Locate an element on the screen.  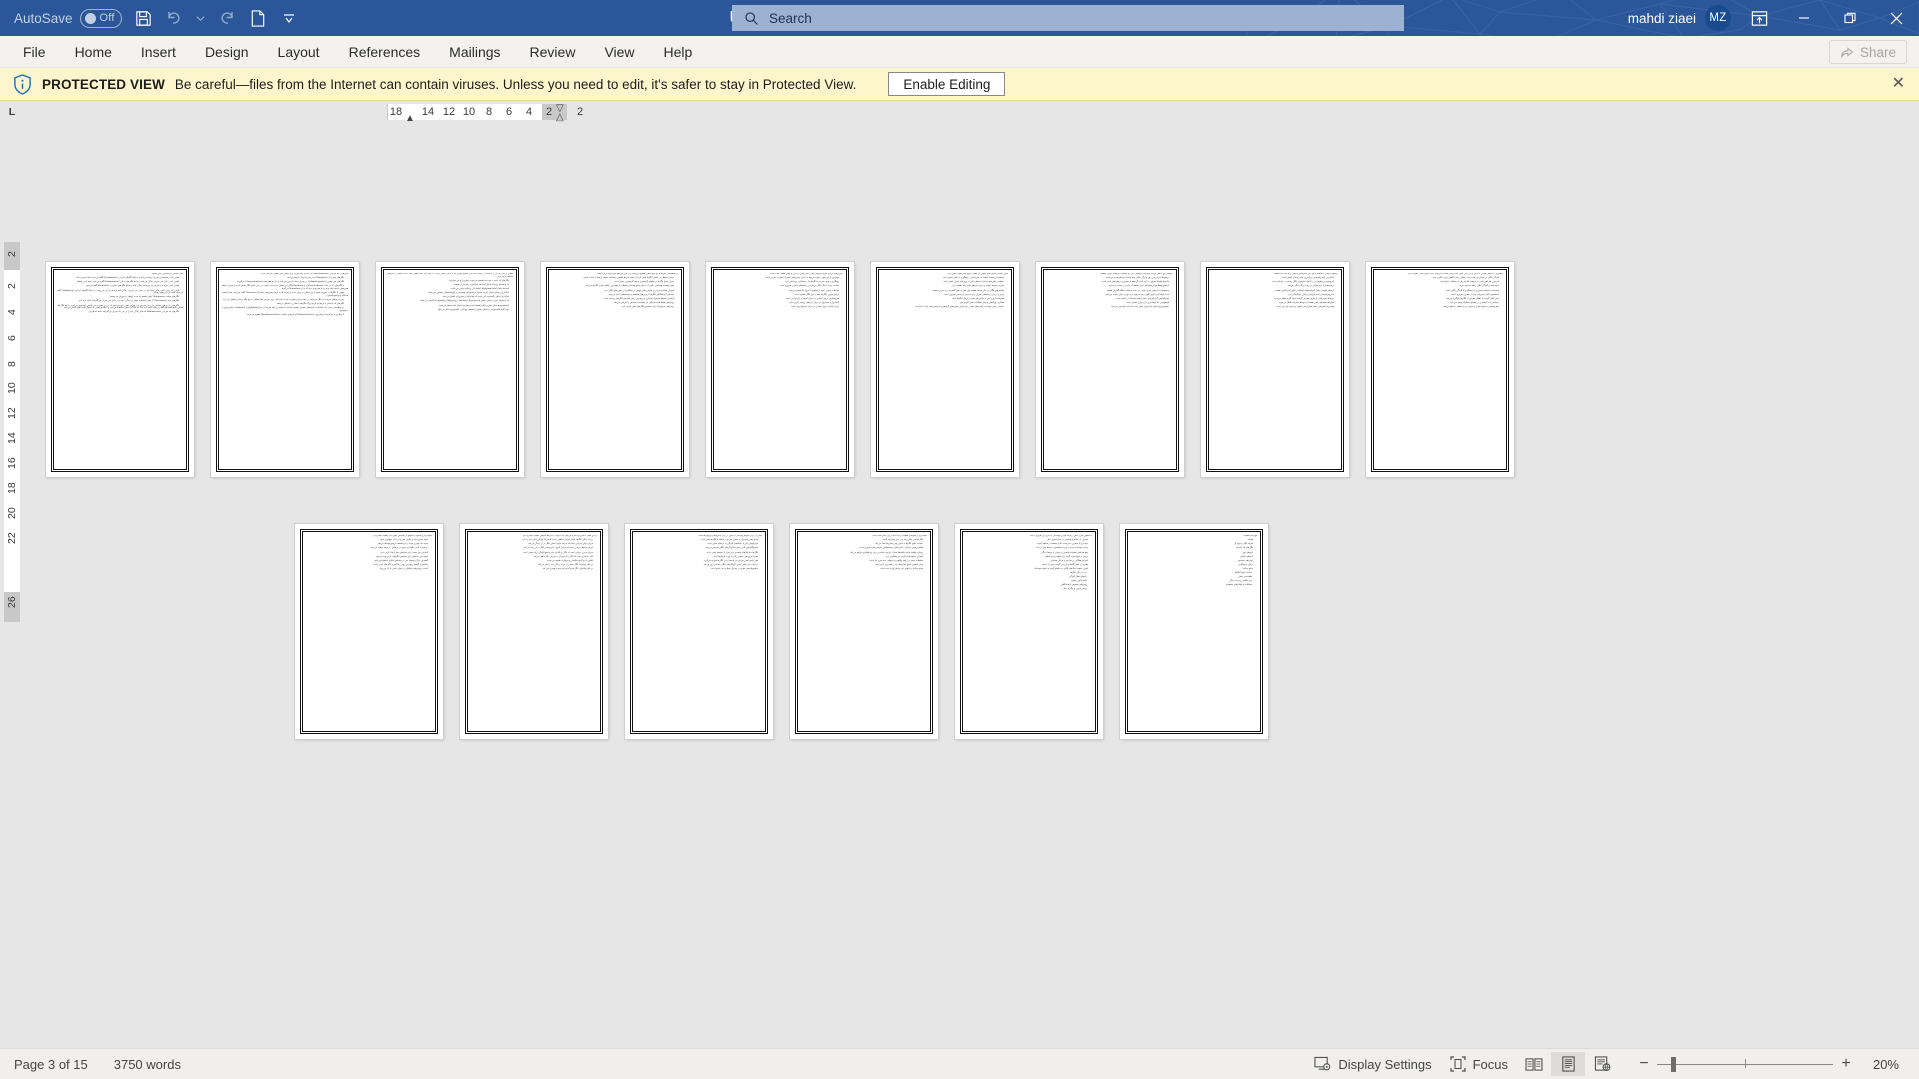
tab-help: Help is located at coordinates (678, 52).